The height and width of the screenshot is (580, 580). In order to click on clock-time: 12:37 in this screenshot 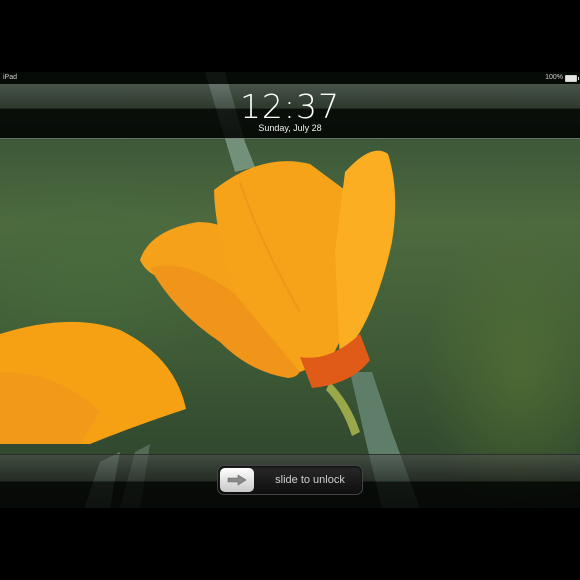, I will do `click(290, 106)`.